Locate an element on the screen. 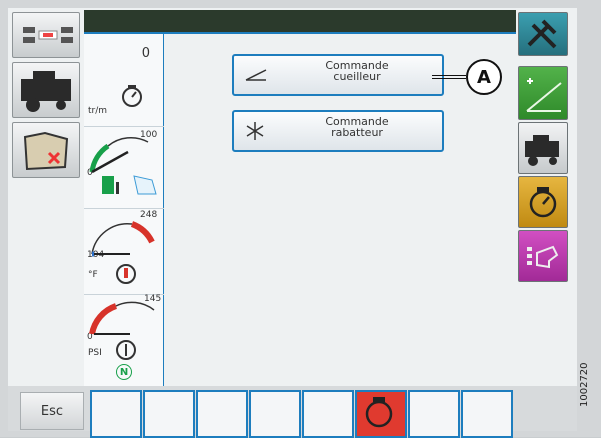 The height and width of the screenshot is (438, 601). neutral-indicator: N is located at coordinates (124, 372).